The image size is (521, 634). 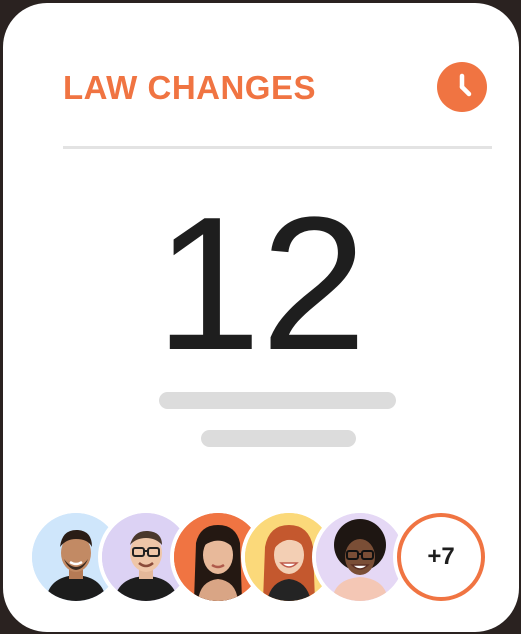 I want to click on card-title: LAW CHANGES, so click(x=189, y=87).